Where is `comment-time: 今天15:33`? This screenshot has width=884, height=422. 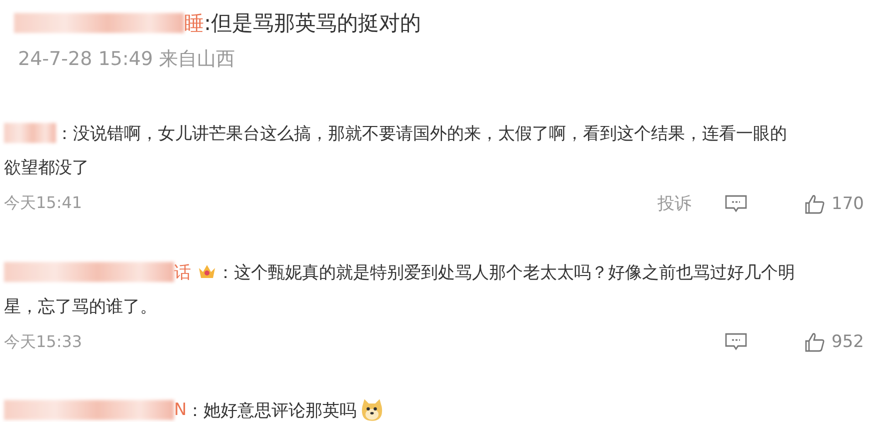
comment-time: 今天15:33 is located at coordinates (43, 342).